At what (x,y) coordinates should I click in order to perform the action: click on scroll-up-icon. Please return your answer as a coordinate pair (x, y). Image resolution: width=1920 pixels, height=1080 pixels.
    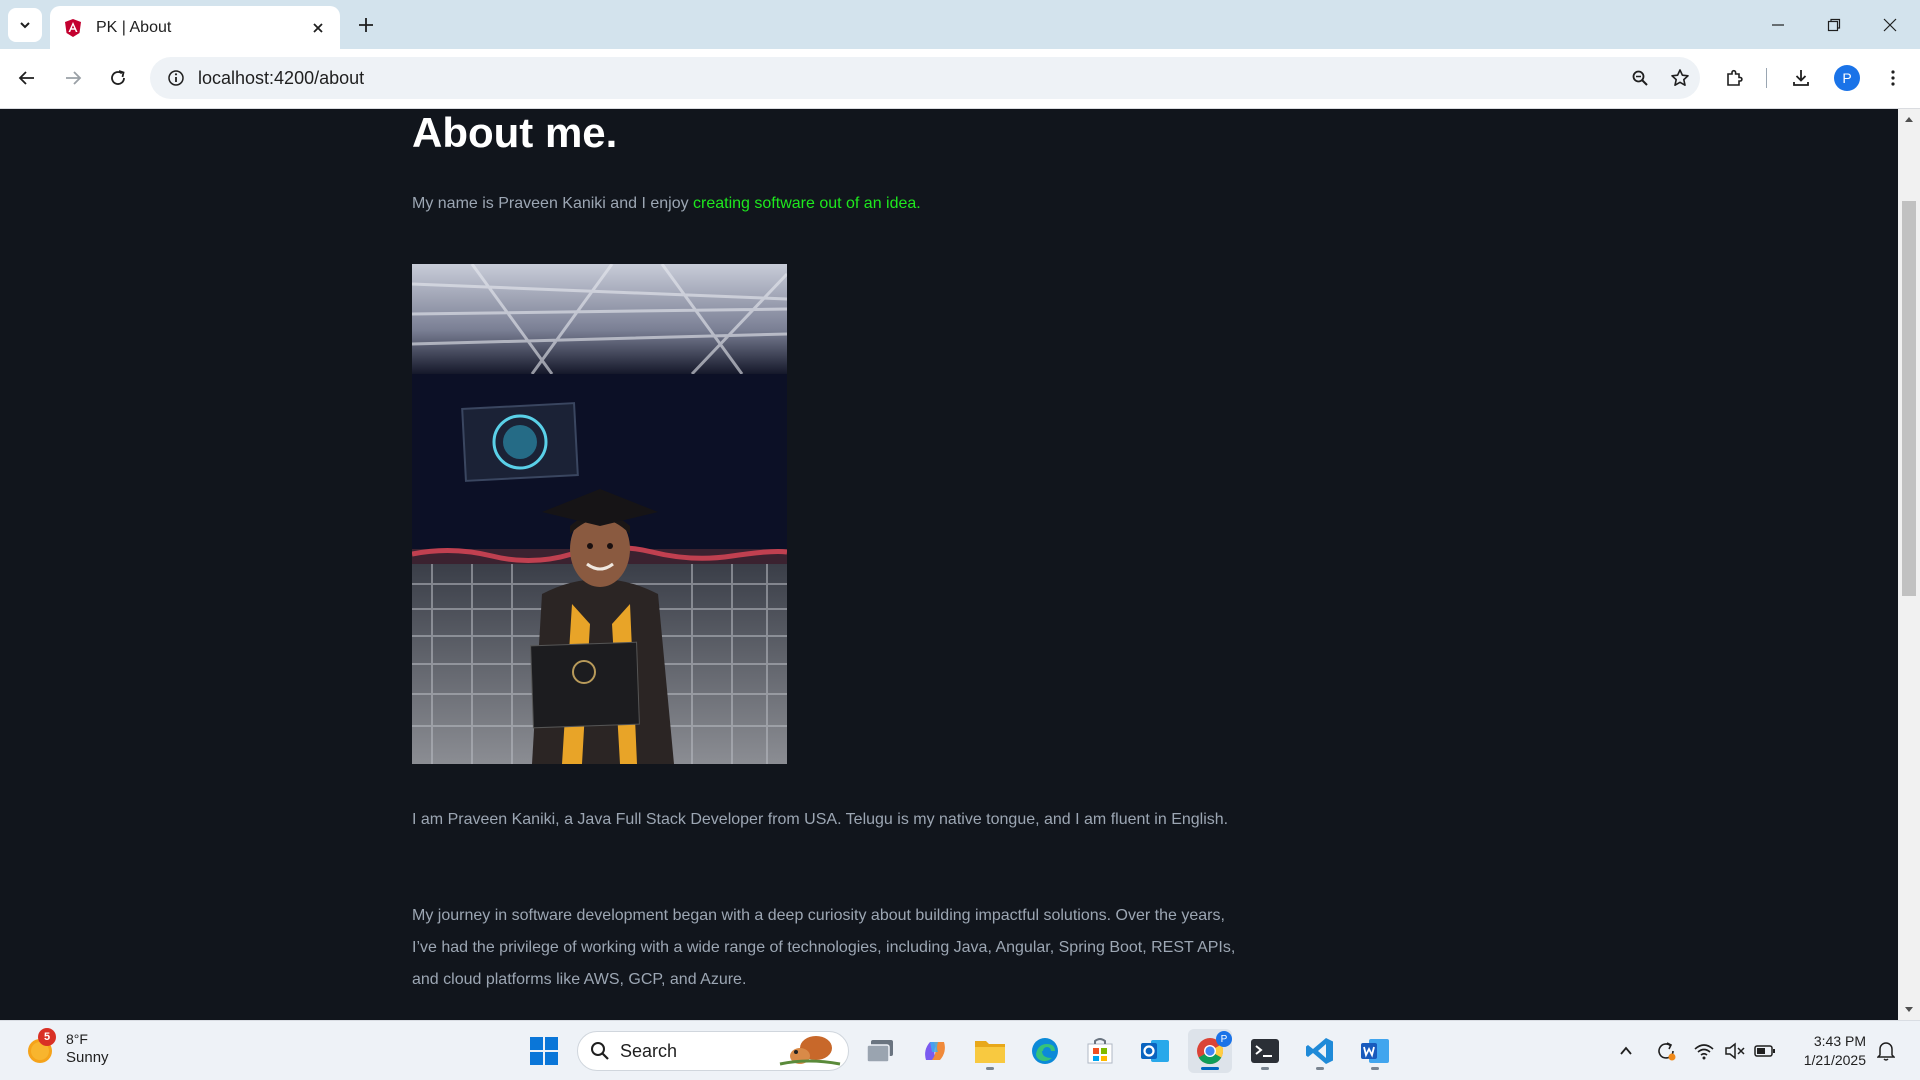
    Looking at the image, I should click on (1909, 119).